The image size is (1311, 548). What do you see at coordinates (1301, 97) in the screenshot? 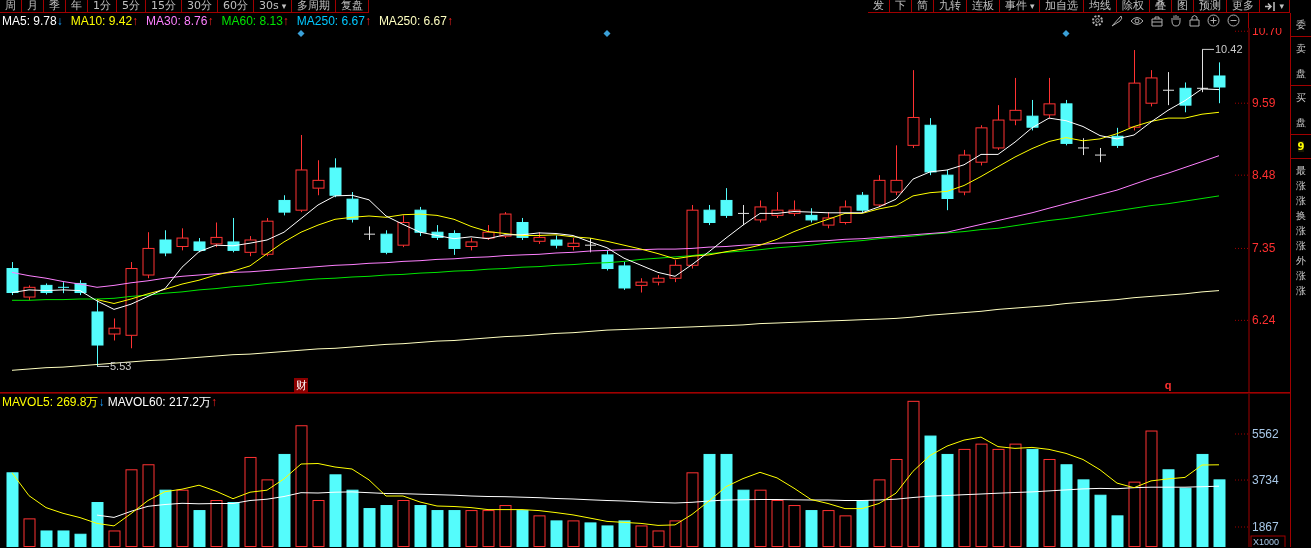
I see `panel-label: 买` at bounding box center [1301, 97].